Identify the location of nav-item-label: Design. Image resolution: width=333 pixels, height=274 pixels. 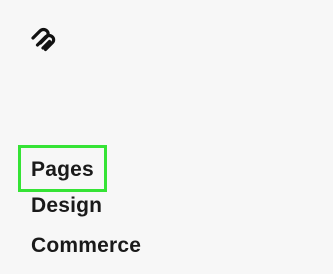
(67, 205).